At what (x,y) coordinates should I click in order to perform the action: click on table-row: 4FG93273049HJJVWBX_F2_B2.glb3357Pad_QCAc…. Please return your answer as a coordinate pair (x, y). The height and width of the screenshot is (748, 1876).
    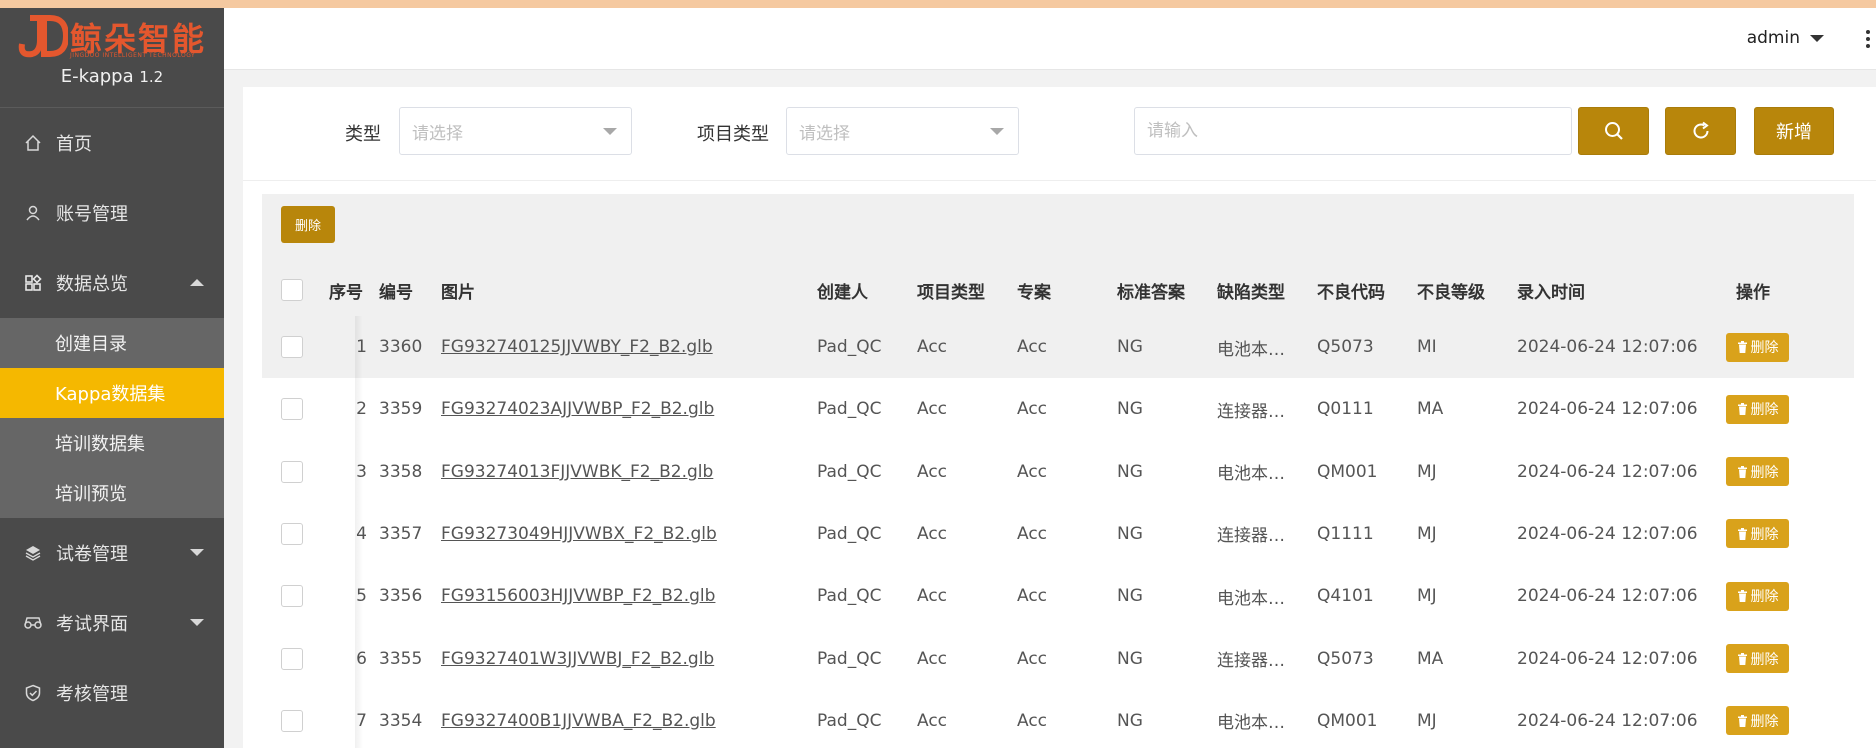
    Looking at the image, I should click on (1058, 533).